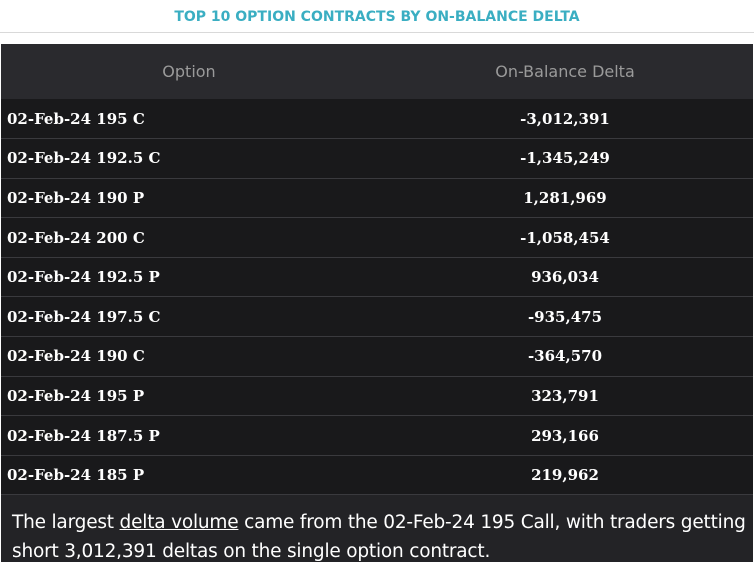 The image size is (754, 566). I want to click on option-cell: 02-Feb-24 192.5 C, so click(84, 158).